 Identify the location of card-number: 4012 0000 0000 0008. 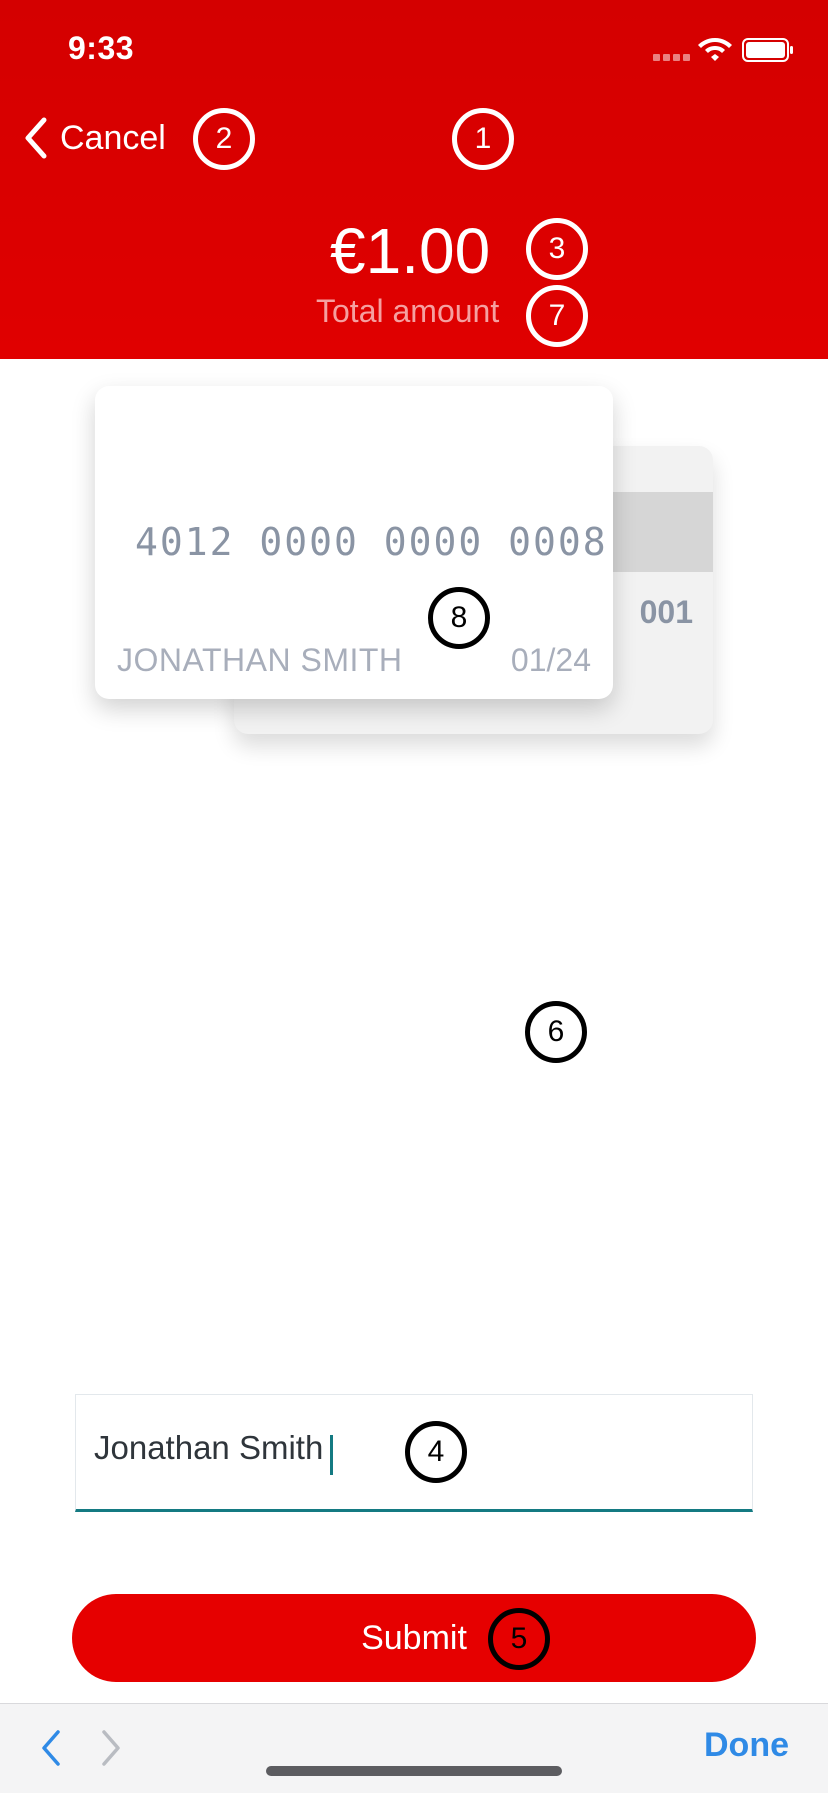
(371, 542).